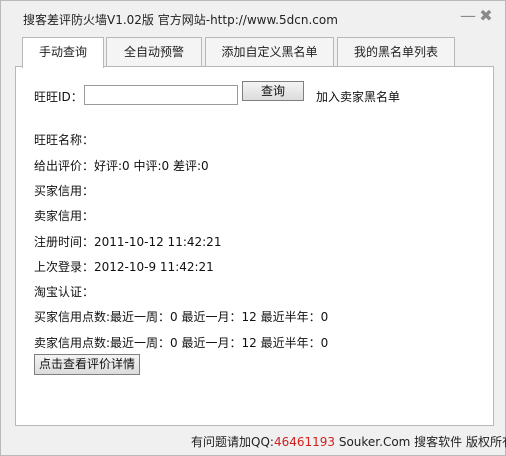  I want to click on last-login-field: 上次登录：2012-10-9 11:42:21, so click(124, 267).